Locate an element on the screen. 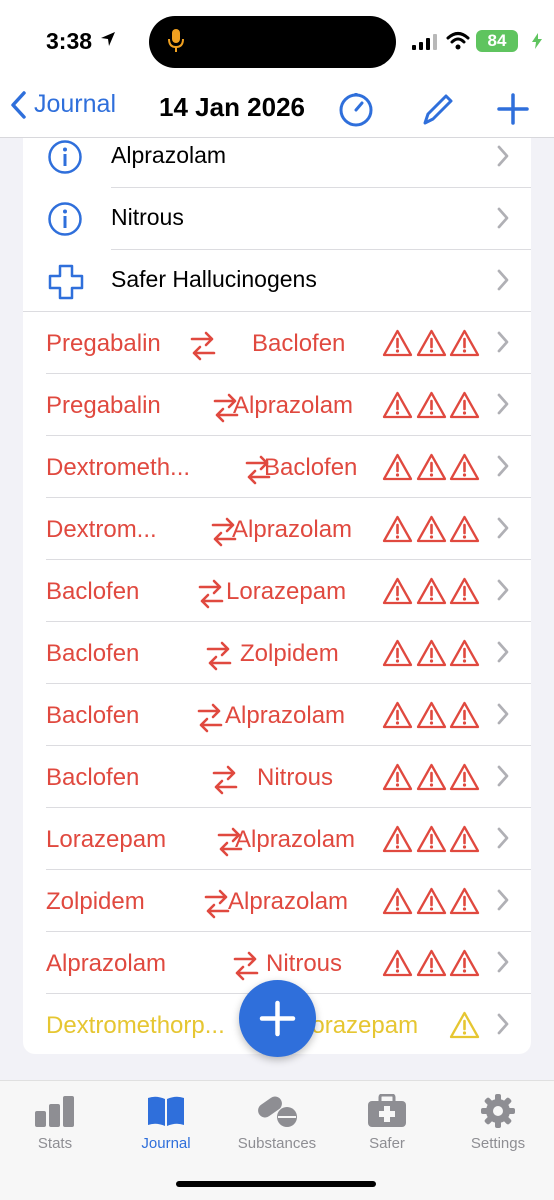  interaction-row: Dextrom... Alprazolam is located at coordinates (277, 529).